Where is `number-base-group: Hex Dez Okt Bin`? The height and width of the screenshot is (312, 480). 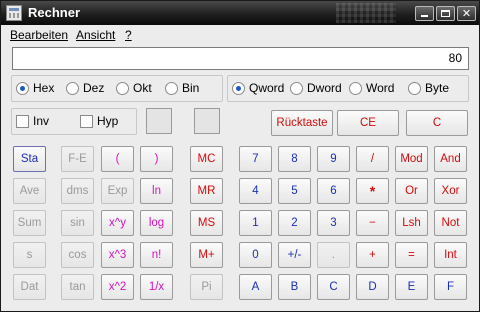 number-base-group: Hex Dez Okt Bin is located at coordinates (117, 88).